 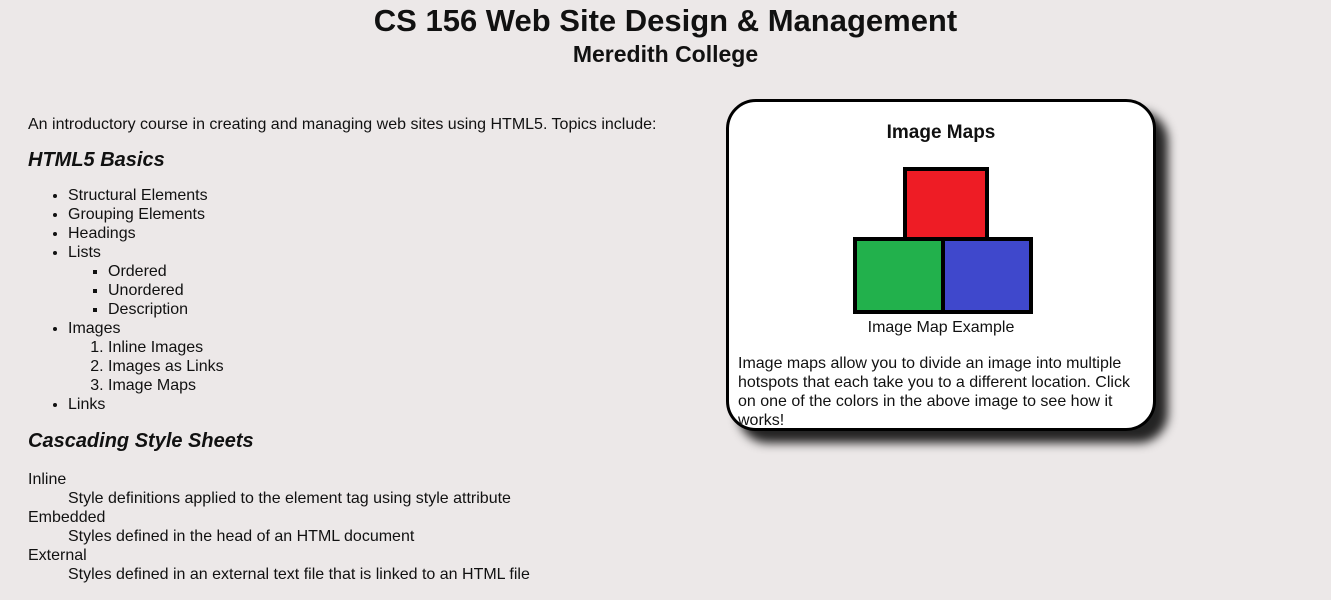 What do you see at coordinates (398, 290) in the screenshot?
I see `list-item: Unordered` at bounding box center [398, 290].